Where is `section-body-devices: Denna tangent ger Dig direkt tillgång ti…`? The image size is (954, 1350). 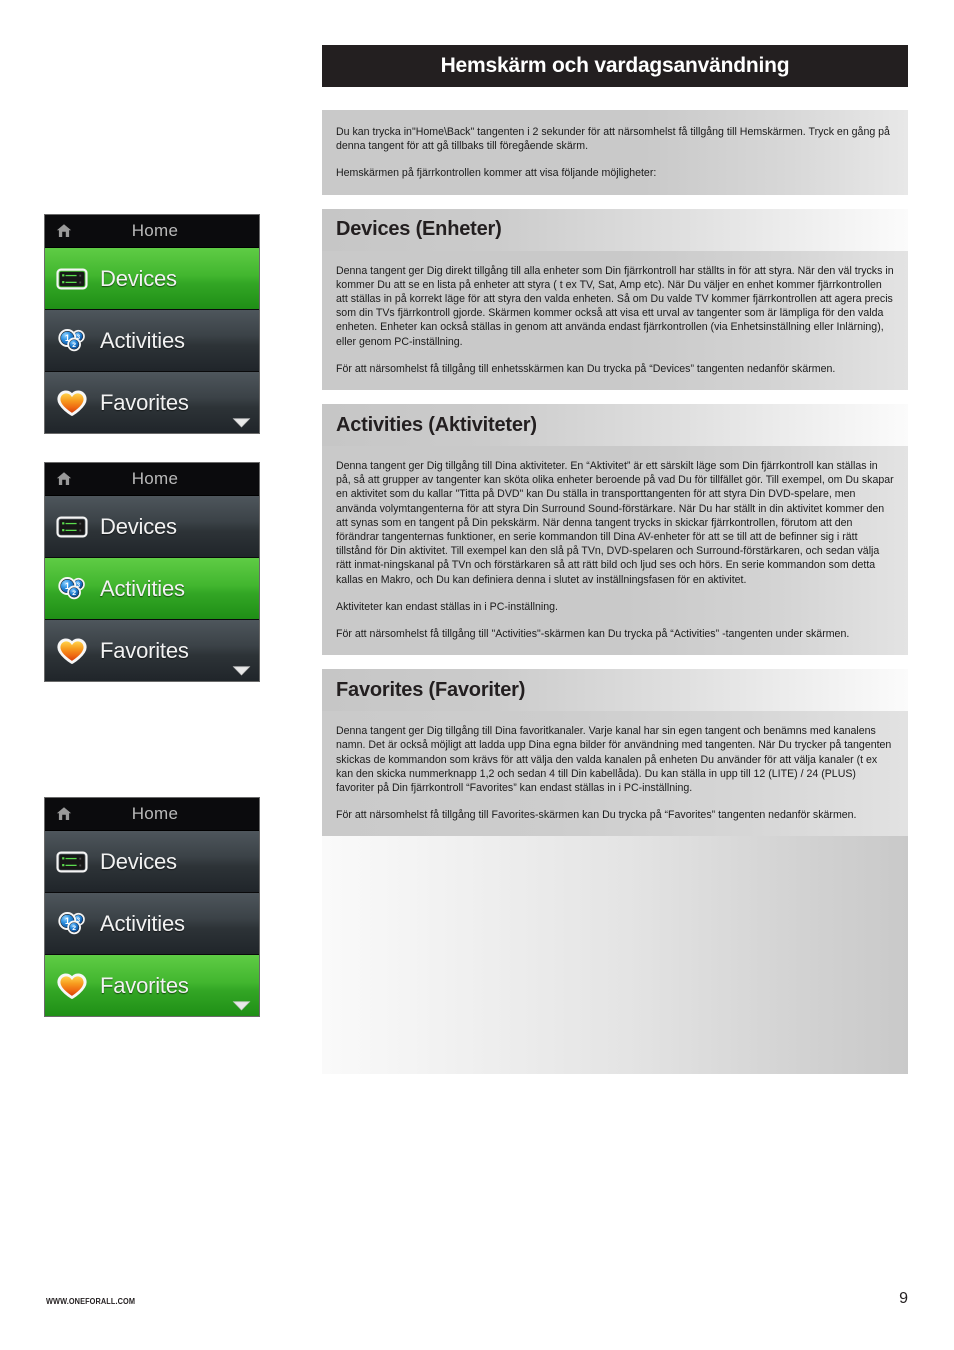 section-body-devices: Denna tangent ger Dig direkt tillgång ti… is located at coordinates (615, 320).